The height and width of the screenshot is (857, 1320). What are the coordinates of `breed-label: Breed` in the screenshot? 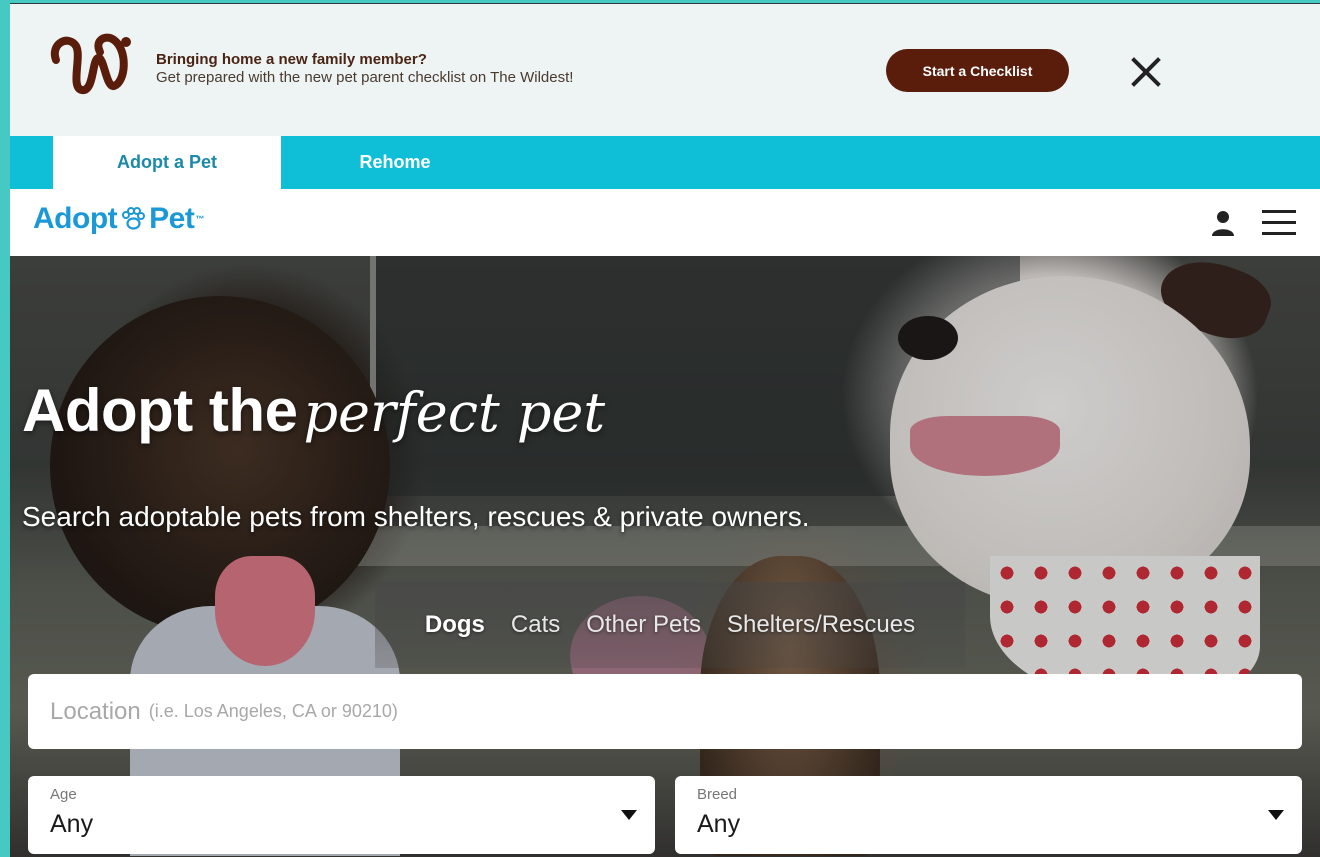 It's located at (717, 794).